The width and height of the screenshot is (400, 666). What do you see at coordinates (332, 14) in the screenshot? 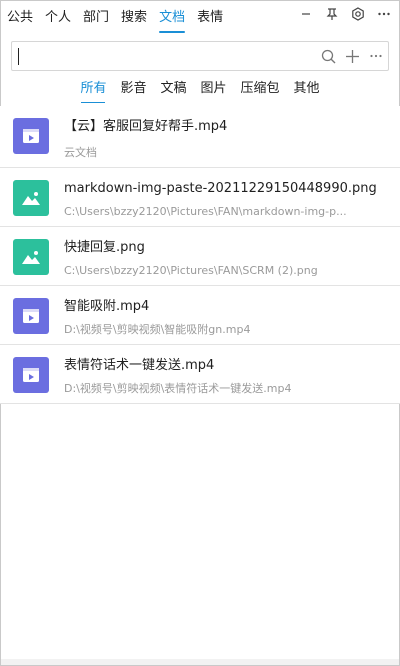
I see `pin-icon` at bounding box center [332, 14].